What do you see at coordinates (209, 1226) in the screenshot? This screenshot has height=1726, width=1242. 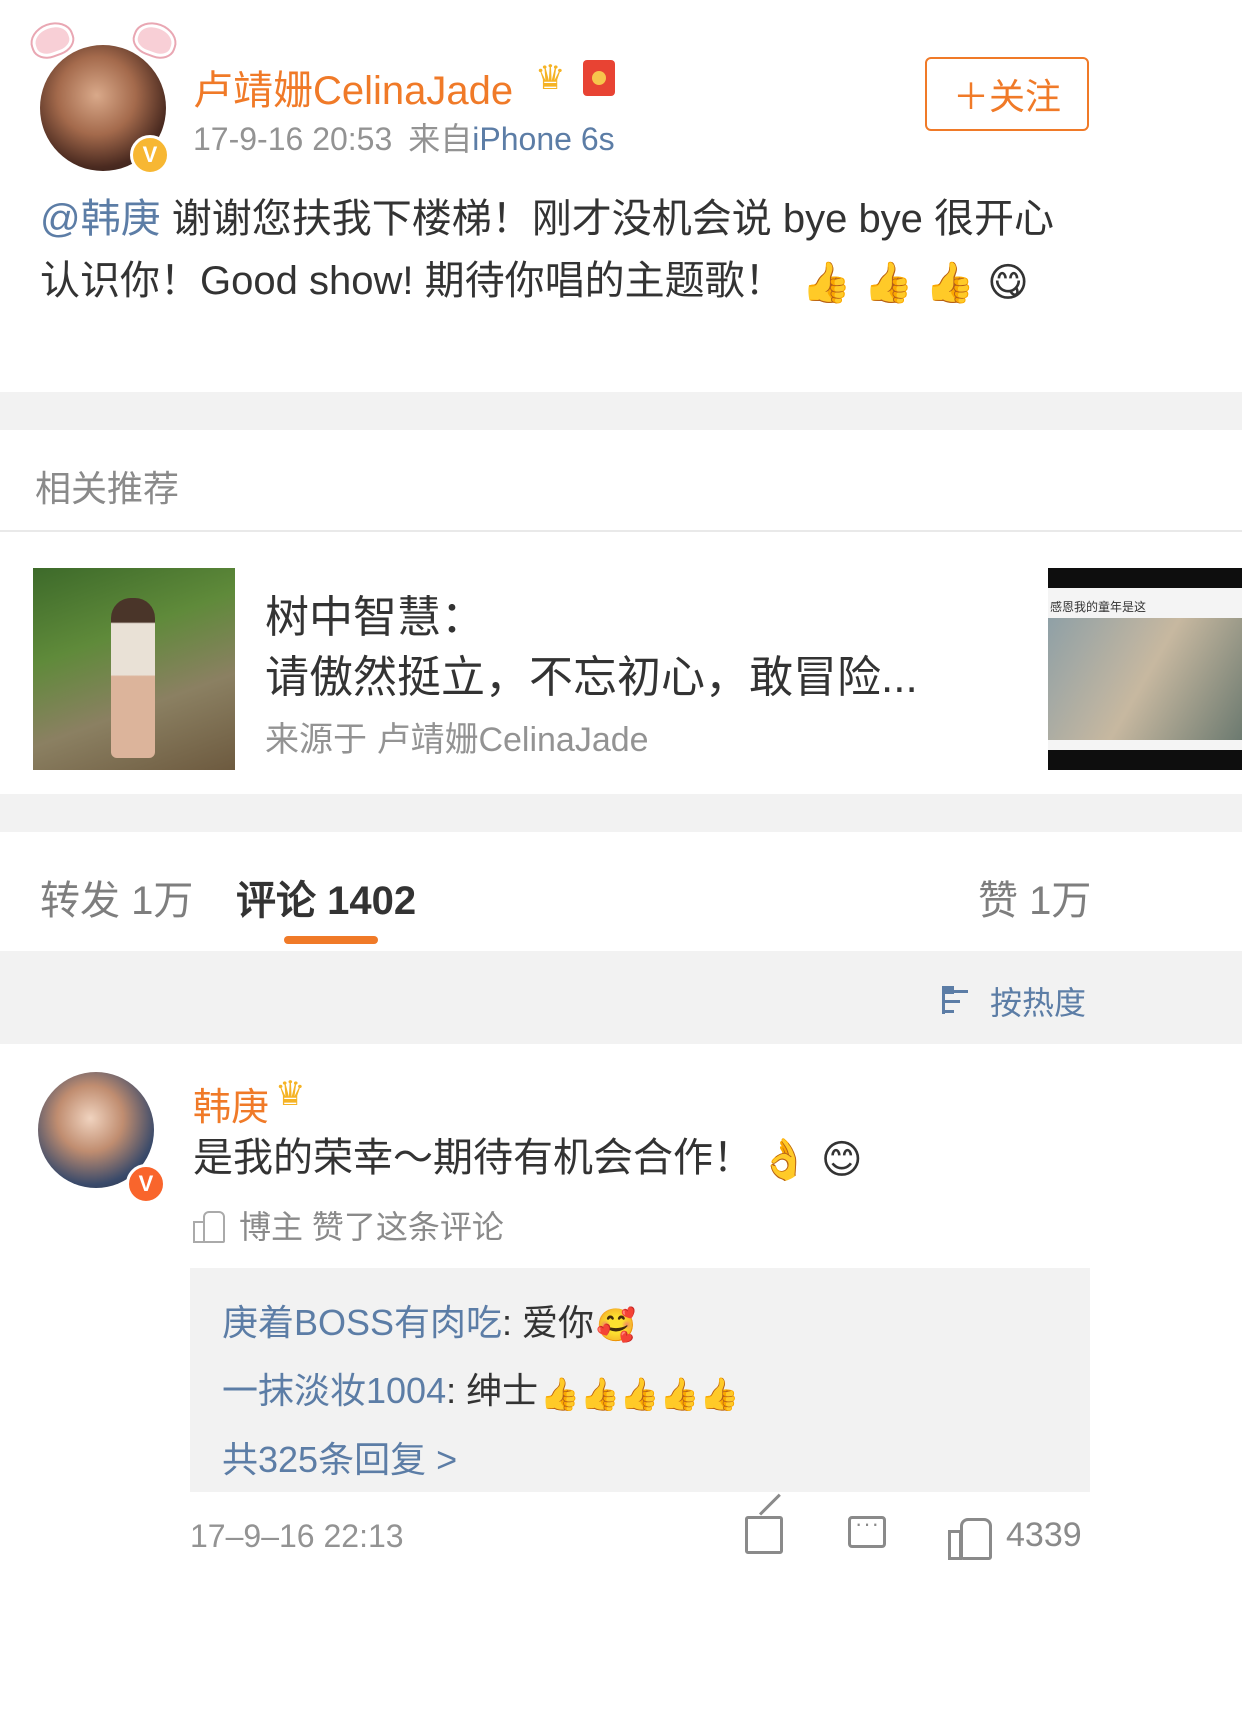 I see `thumbs-up-icon` at bounding box center [209, 1226].